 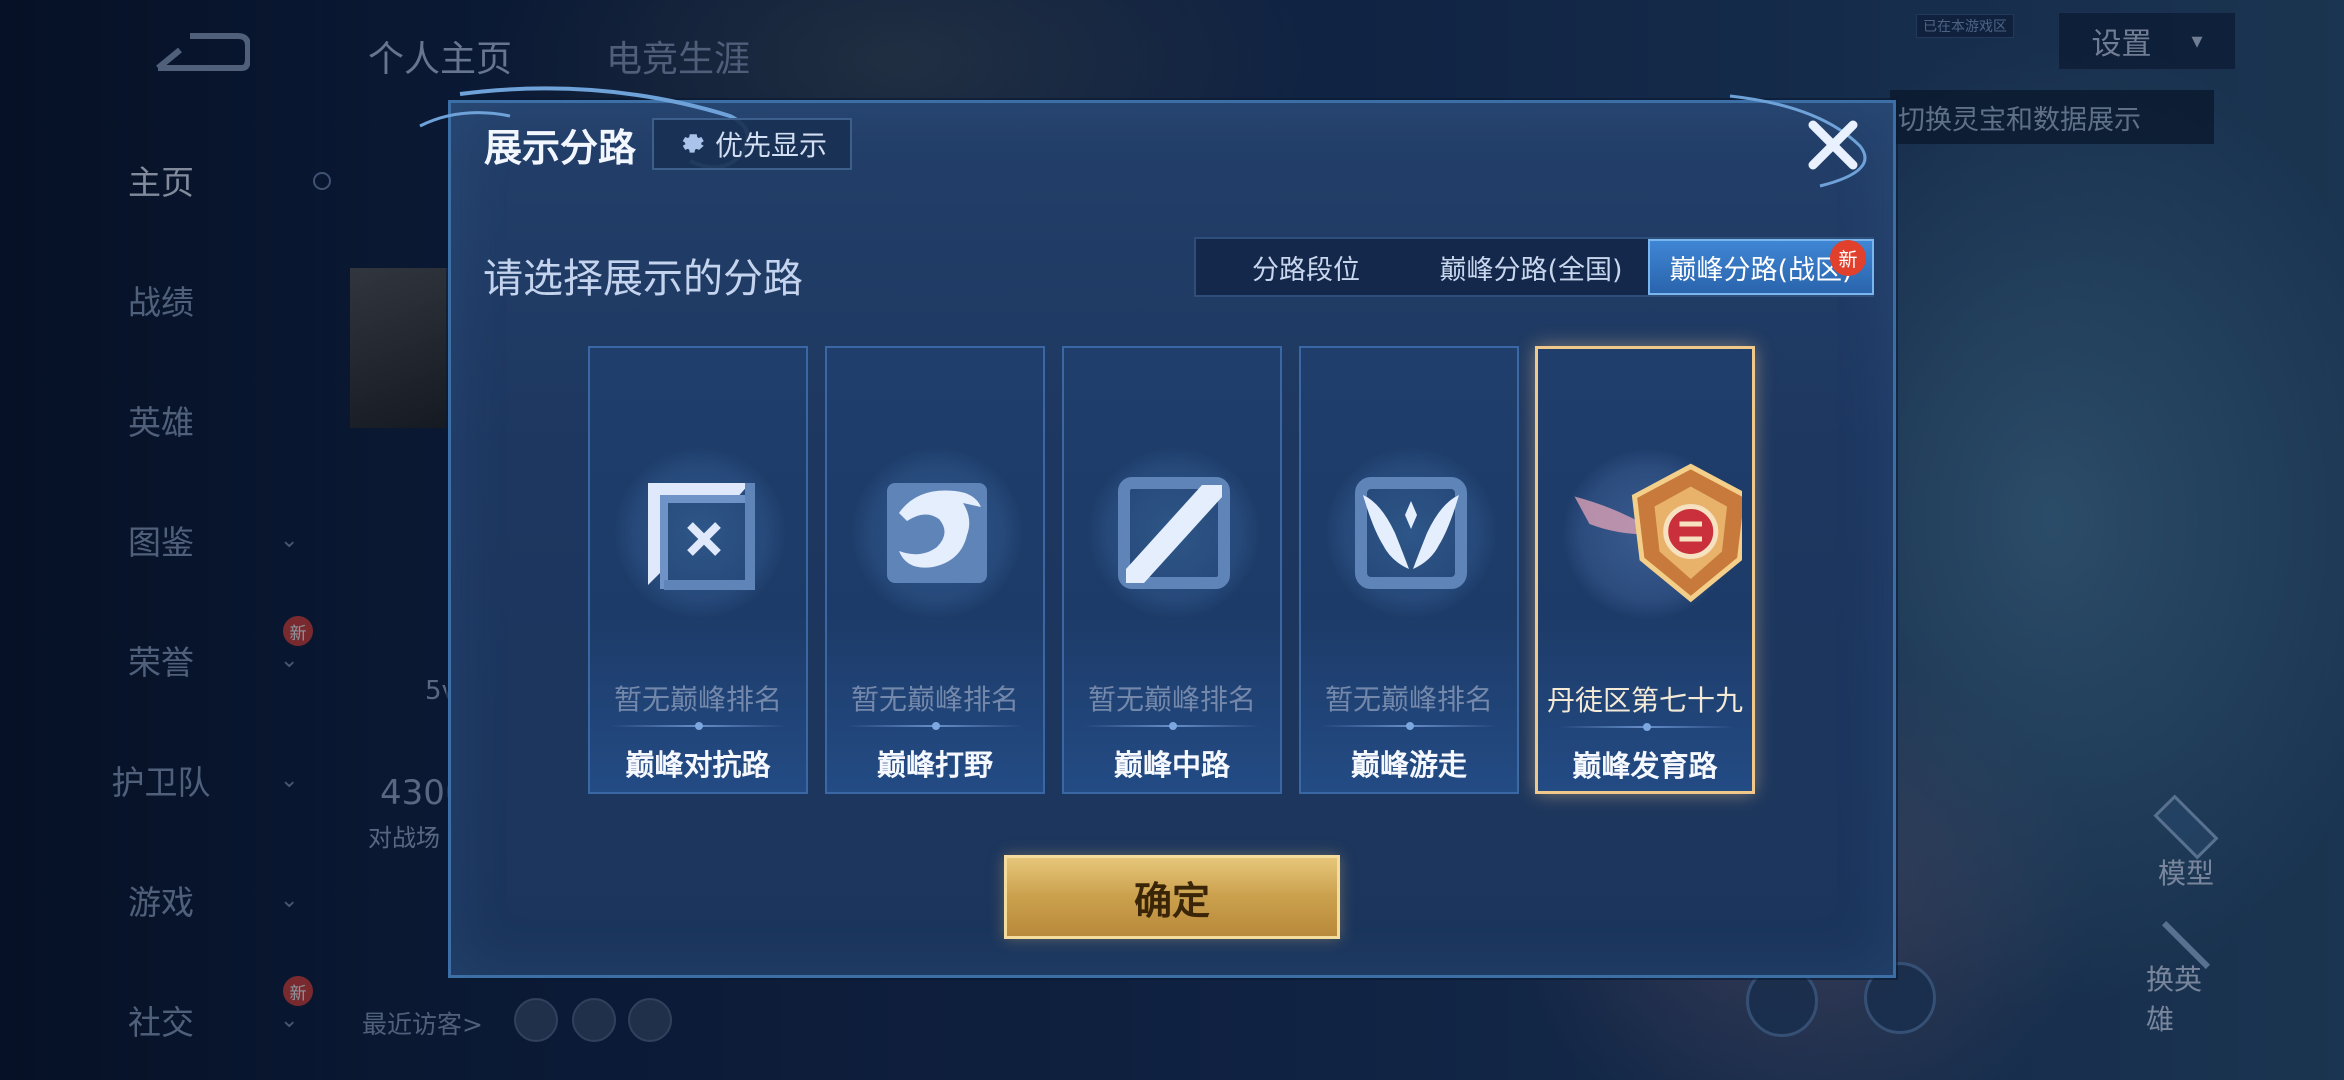 I want to click on dialog-title: 展示分路, so click(x=560, y=148).